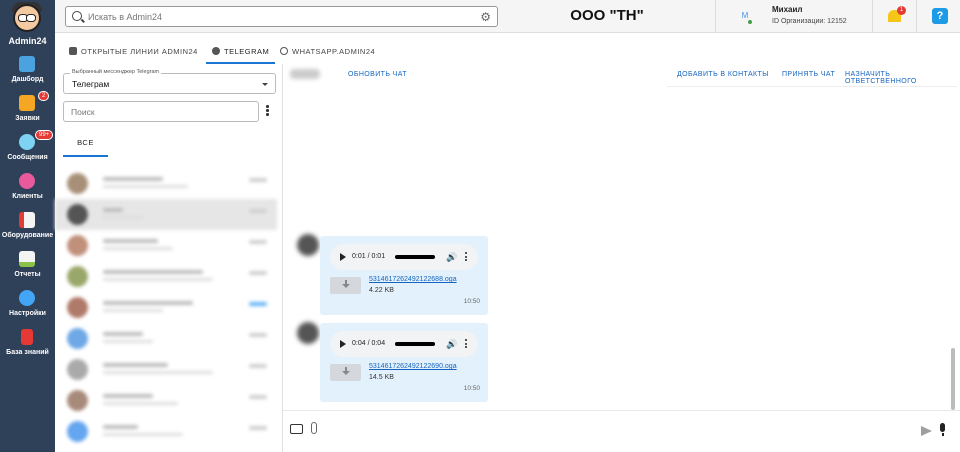 The image size is (960, 452). What do you see at coordinates (27, 112) in the screenshot?
I see `sidebar-item-requests: 2 Заявки` at bounding box center [27, 112].